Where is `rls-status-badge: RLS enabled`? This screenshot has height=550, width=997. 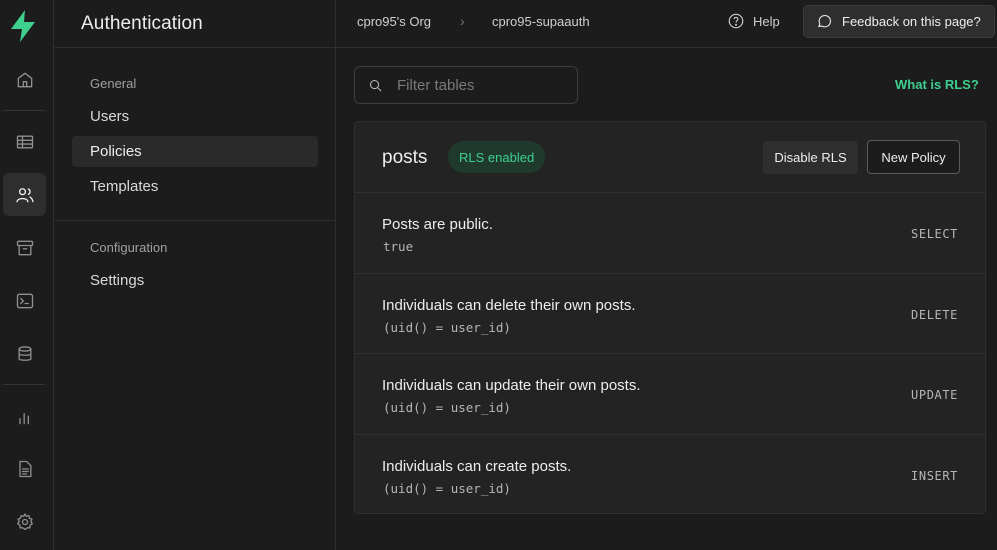
rls-status-badge: RLS enabled is located at coordinates (497, 157).